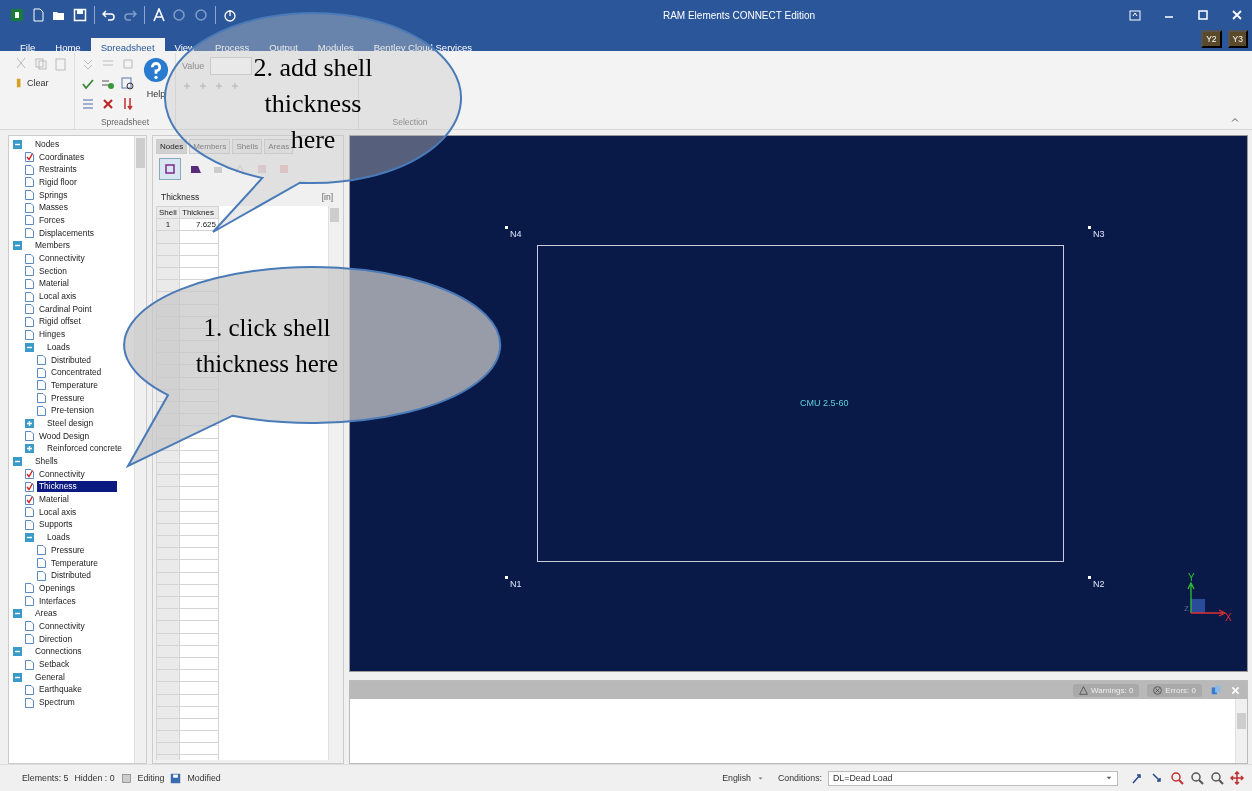 This screenshot has height=791, width=1252. What do you see at coordinates (57, 588) in the screenshot?
I see `tree-item: Openings` at bounding box center [57, 588].